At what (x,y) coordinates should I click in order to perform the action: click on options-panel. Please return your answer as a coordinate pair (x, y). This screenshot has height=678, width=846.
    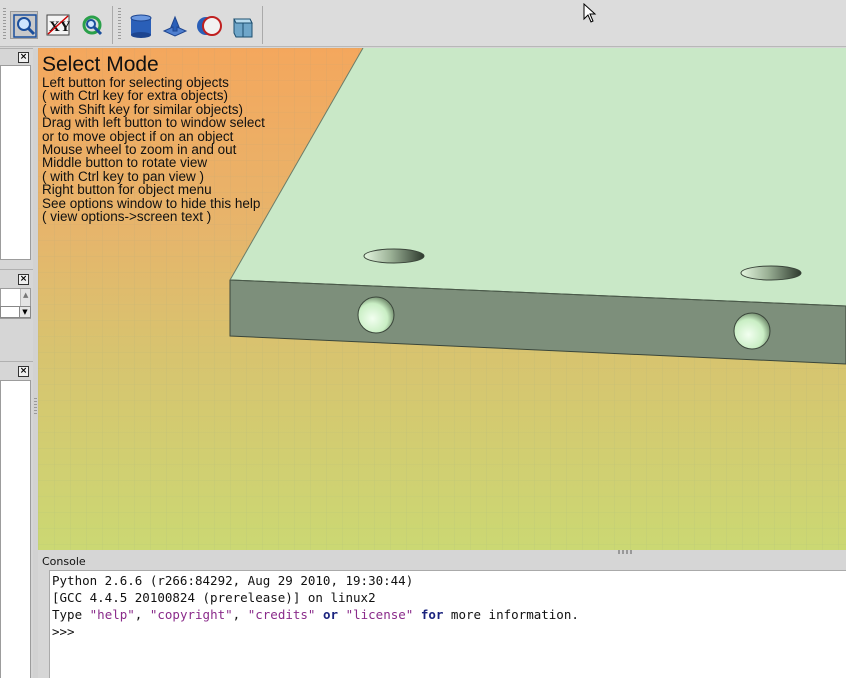
    Looking at the image, I should click on (15, 529).